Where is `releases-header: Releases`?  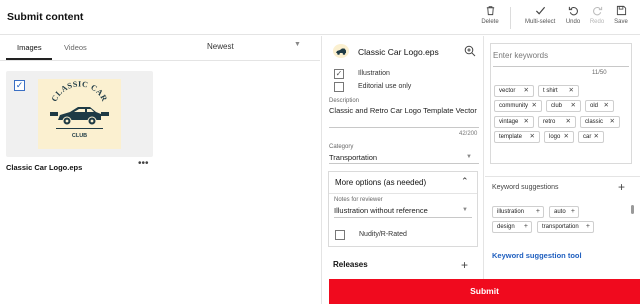 releases-header: Releases is located at coordinates (350, 264).